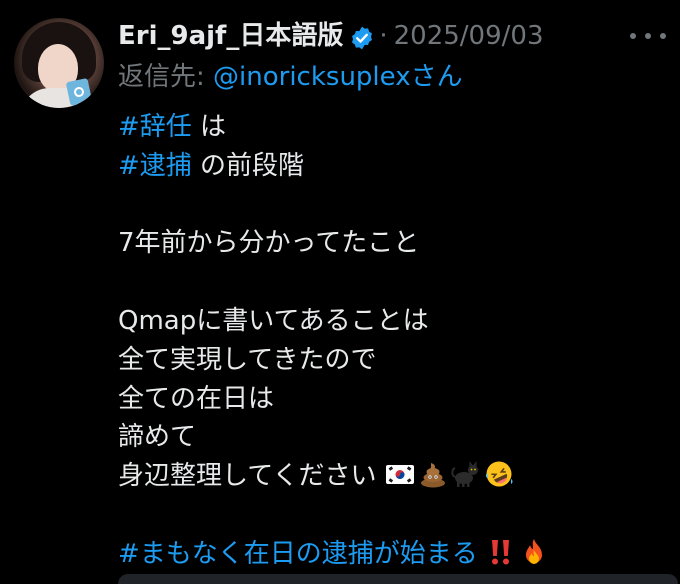  What do you see at coordinates (466, 474) in the screenshot?
I see `black-cat-icon` at bounding box center [466, 474].